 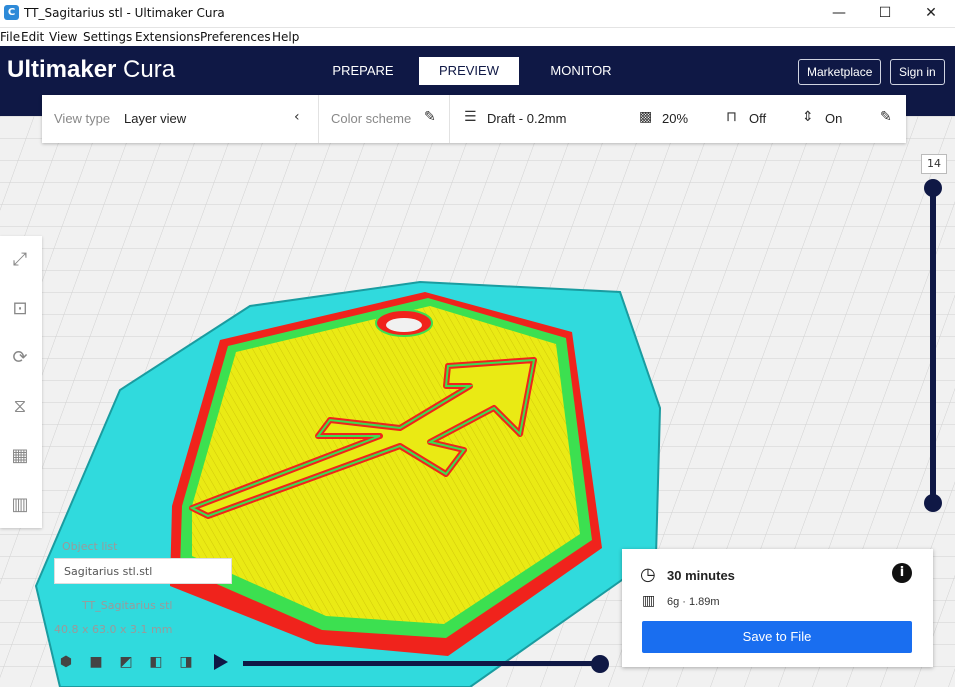 What do you see at coordinates (146, 69) in the screenshot?
I see `brand-light: Cura` at bounding box center [146, 69].